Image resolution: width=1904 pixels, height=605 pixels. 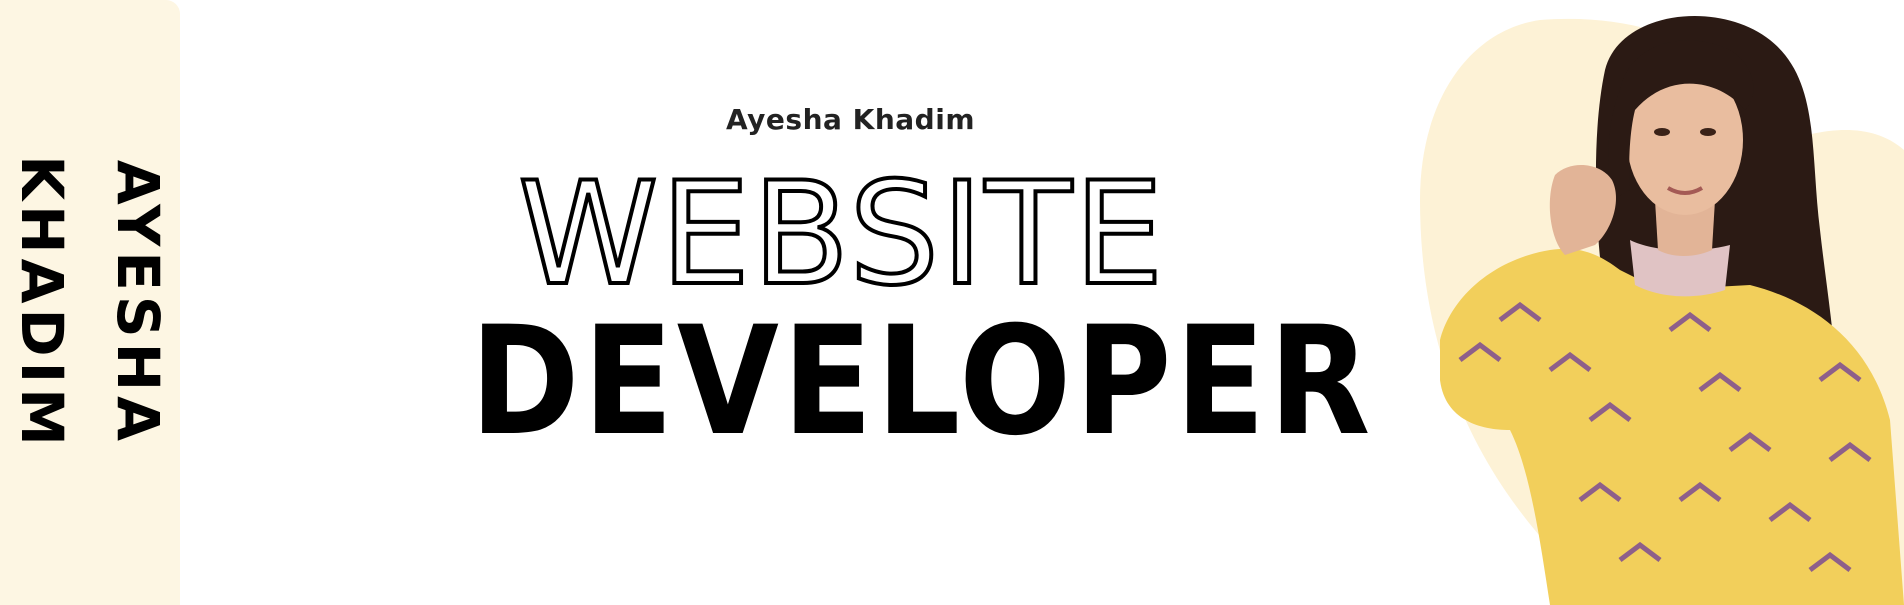 What do you see at coordinates (841, 234) in the screenshot?
I see `outline-headline: WEBSITE` at bounding box center [841, 234].